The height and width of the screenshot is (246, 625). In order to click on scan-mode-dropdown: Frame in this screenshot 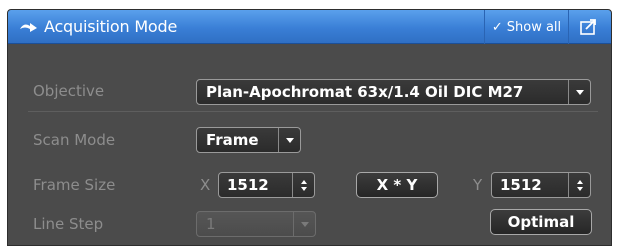, I will do `click(248, 140)`.